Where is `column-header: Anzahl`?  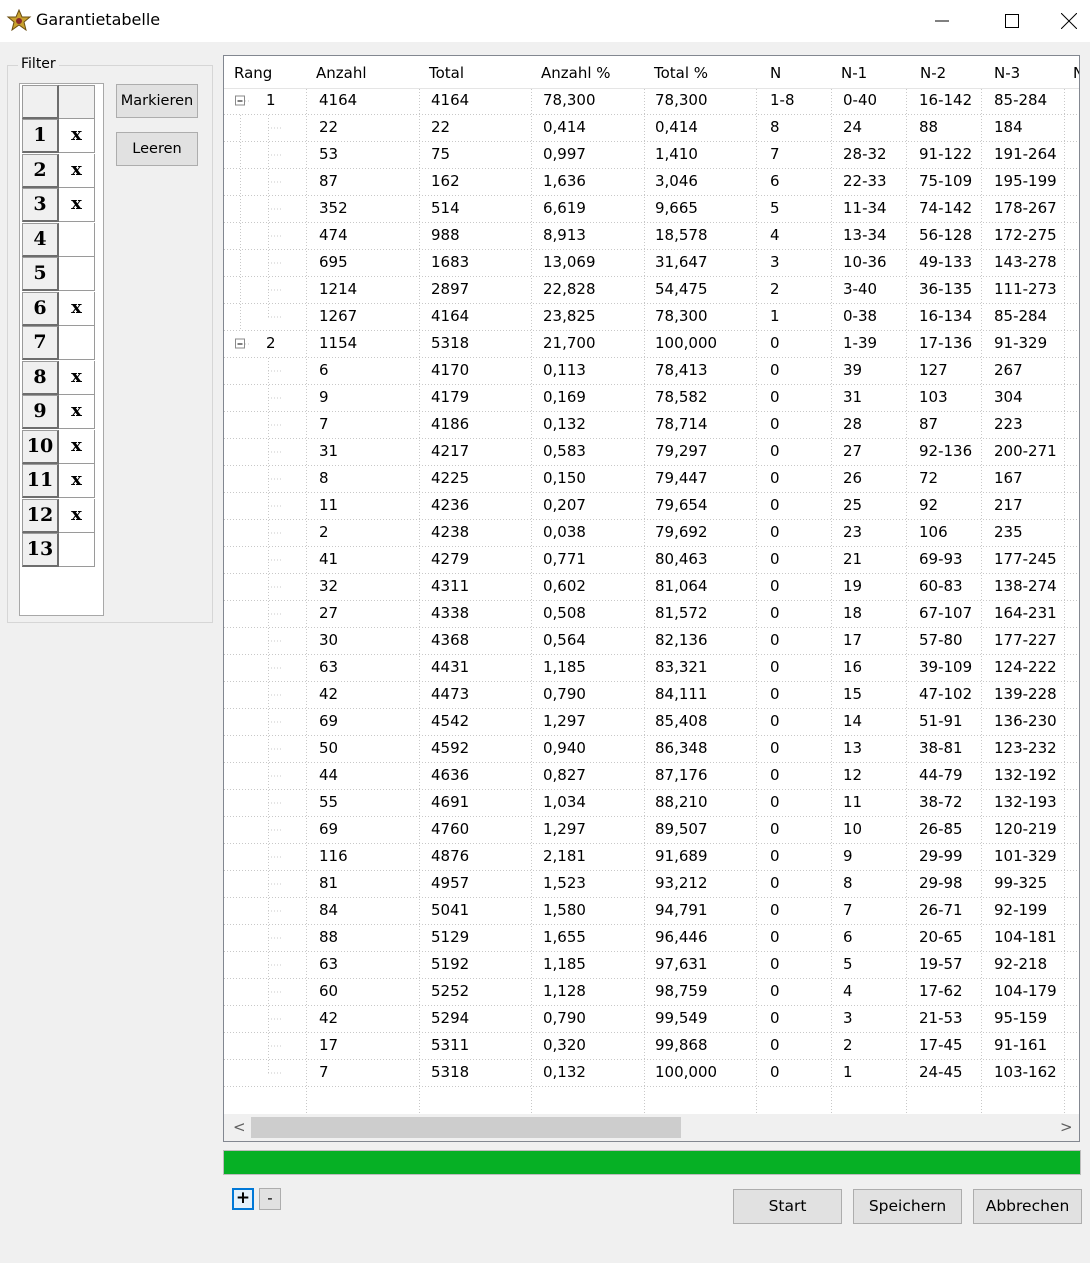
column-header: Anzahl is located at coordinates (341, 73).